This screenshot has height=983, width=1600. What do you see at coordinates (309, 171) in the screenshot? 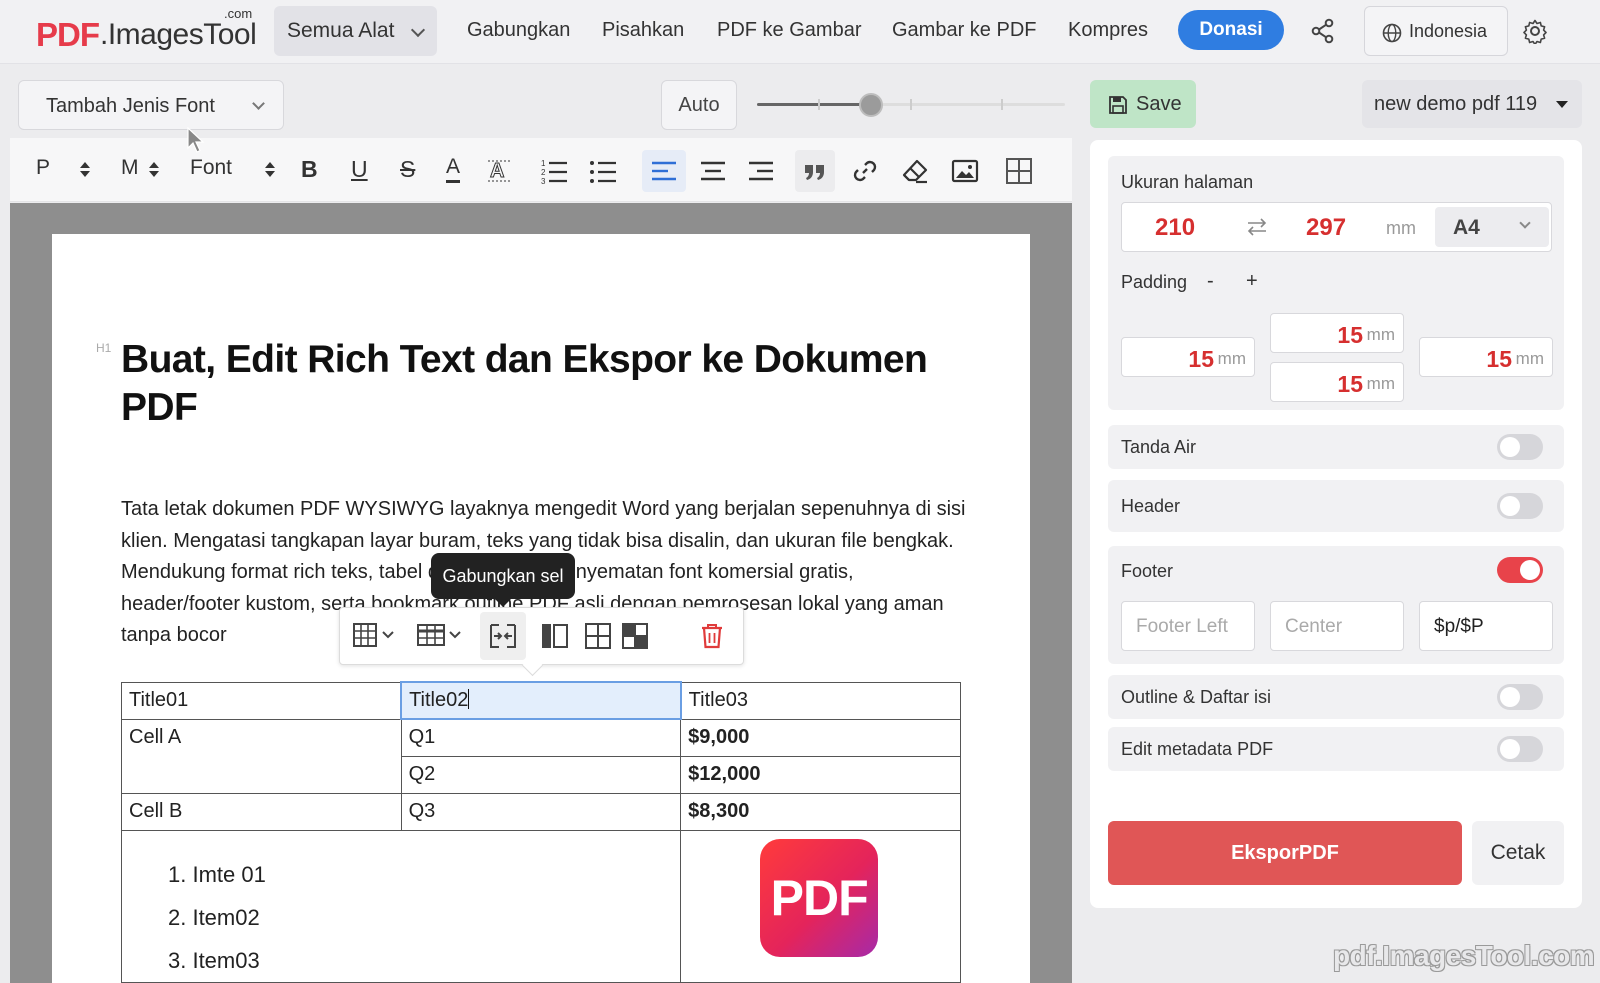
I see `bold-button: B` at bounding box center [309, 171].